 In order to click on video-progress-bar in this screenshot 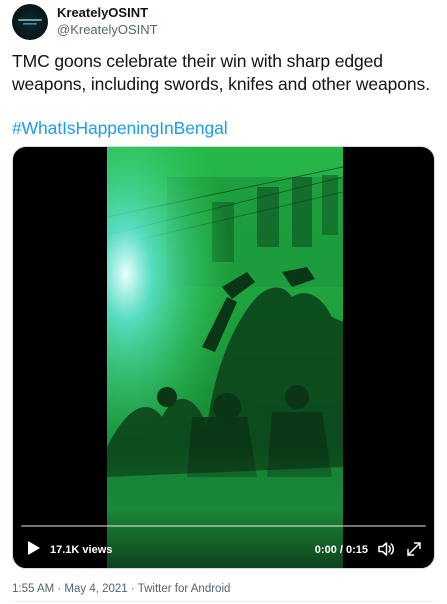, I will do `click(223, 526)`.